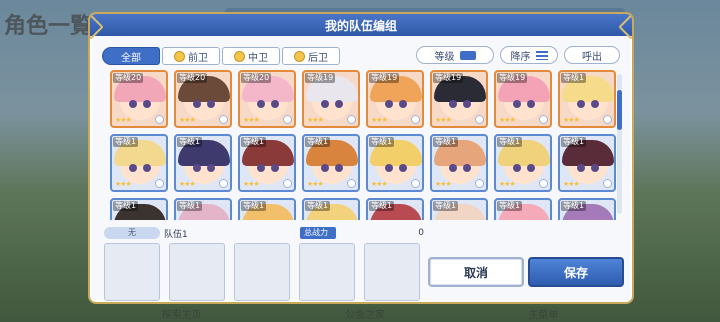  What do you see at coordinates (444, 57) in the screenshot?
I see `sort-label: 等级` at bounding box center [444, 57].